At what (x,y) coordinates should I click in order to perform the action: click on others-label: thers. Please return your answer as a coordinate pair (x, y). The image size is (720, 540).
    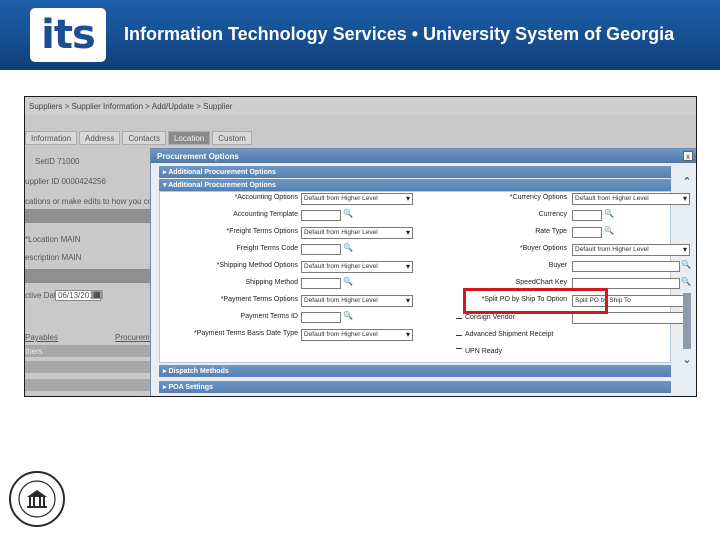
    Looking at the image, I should click on (34, 351).